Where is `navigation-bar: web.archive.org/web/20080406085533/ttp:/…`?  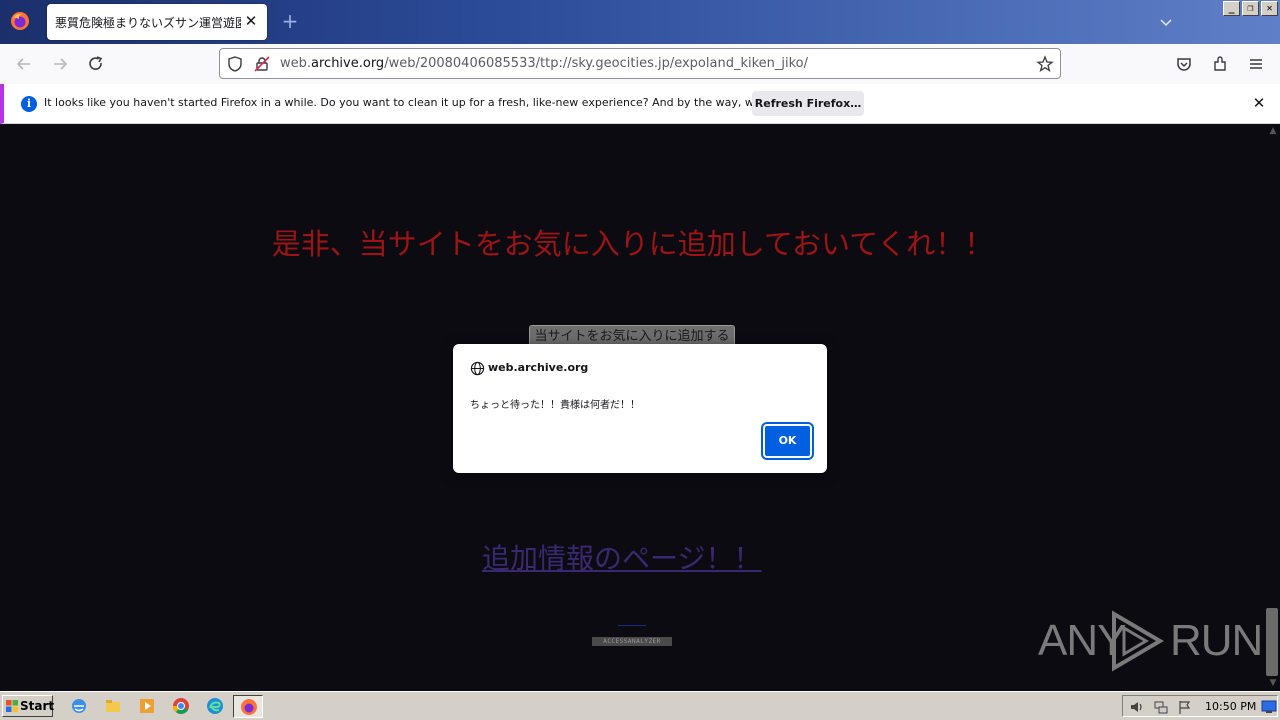 navigation-bar: web.archive.org/web/20080406085533/ttp:/… is located at coordinates (640, 64).